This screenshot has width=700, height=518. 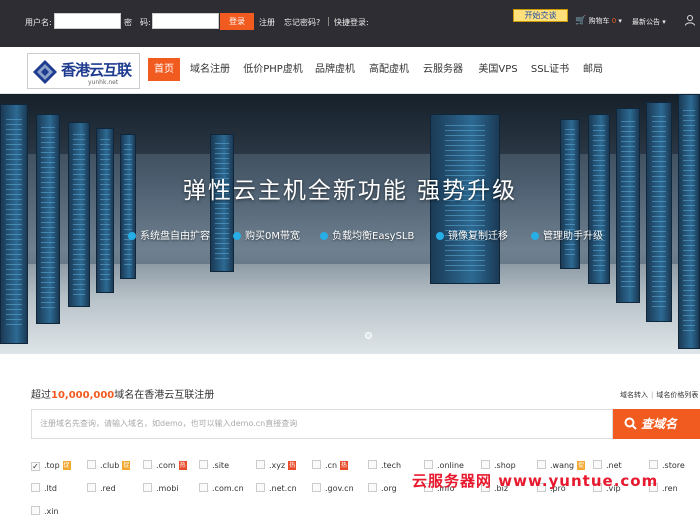 I want to click on tld-label: .cn, so click(x=331, y=465).